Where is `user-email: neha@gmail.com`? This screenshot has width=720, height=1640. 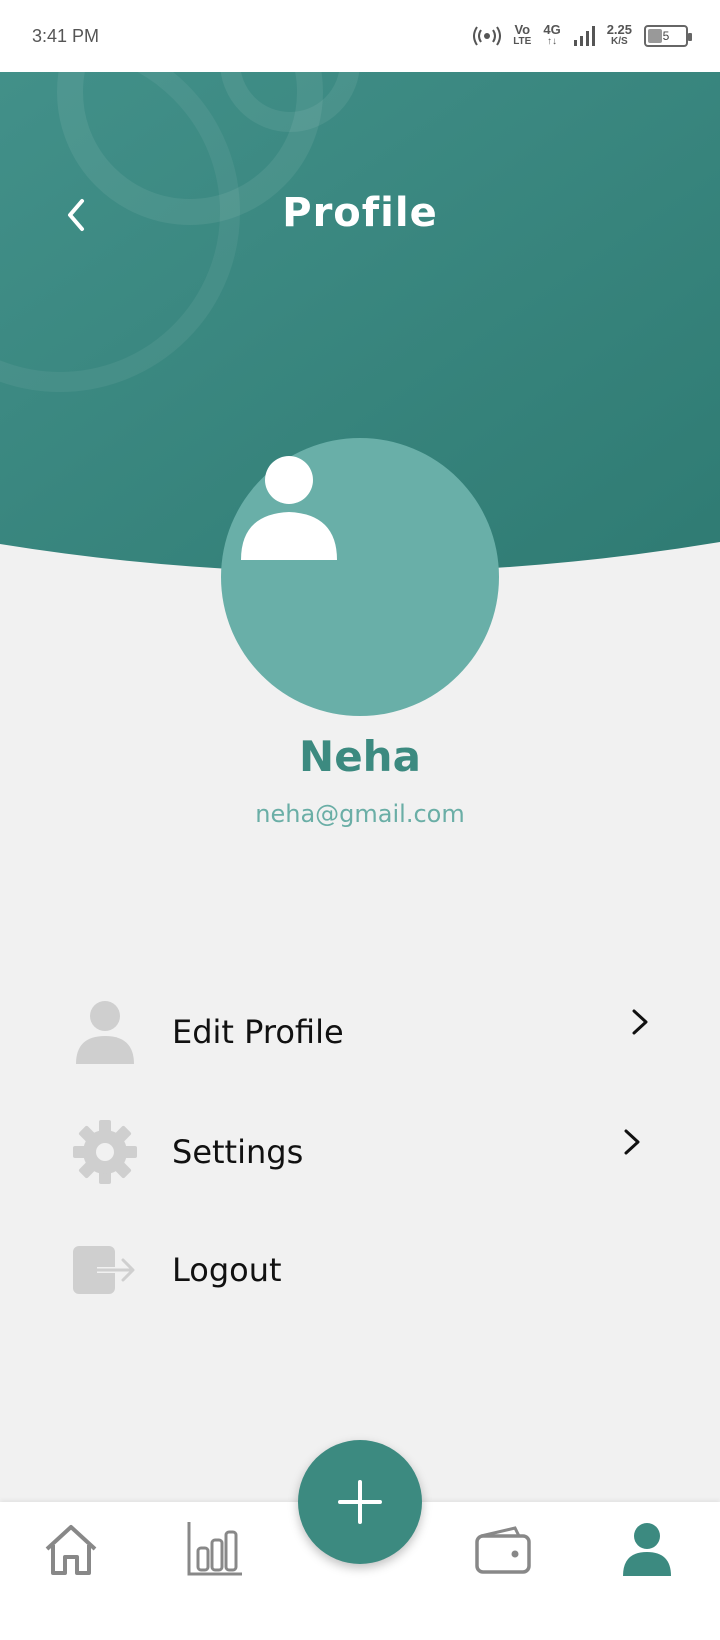 user-email: neha@gmail.com is located at coordinates (360, 814).